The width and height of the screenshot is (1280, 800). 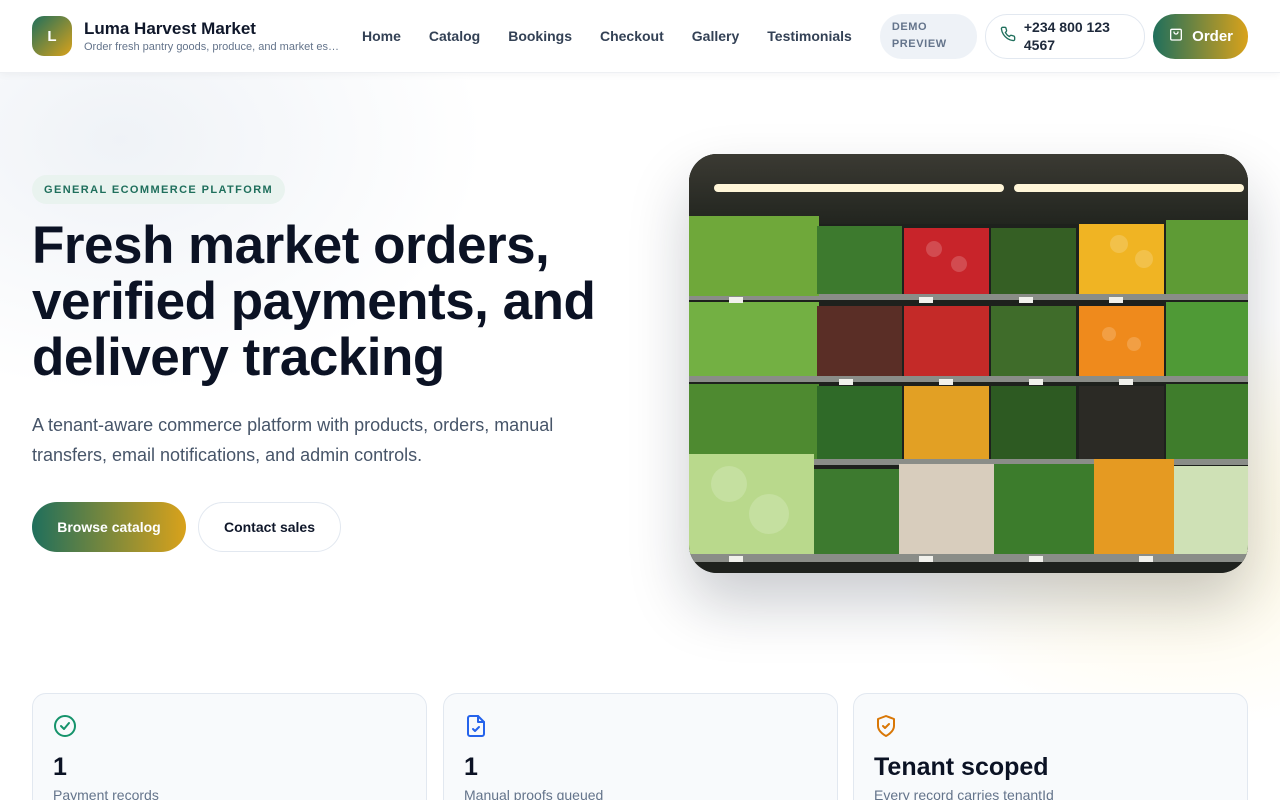 What do you see at coordinates (886, 726) in the screenshot?
I see `shield-check-icon` at bounding box center [886, 726].